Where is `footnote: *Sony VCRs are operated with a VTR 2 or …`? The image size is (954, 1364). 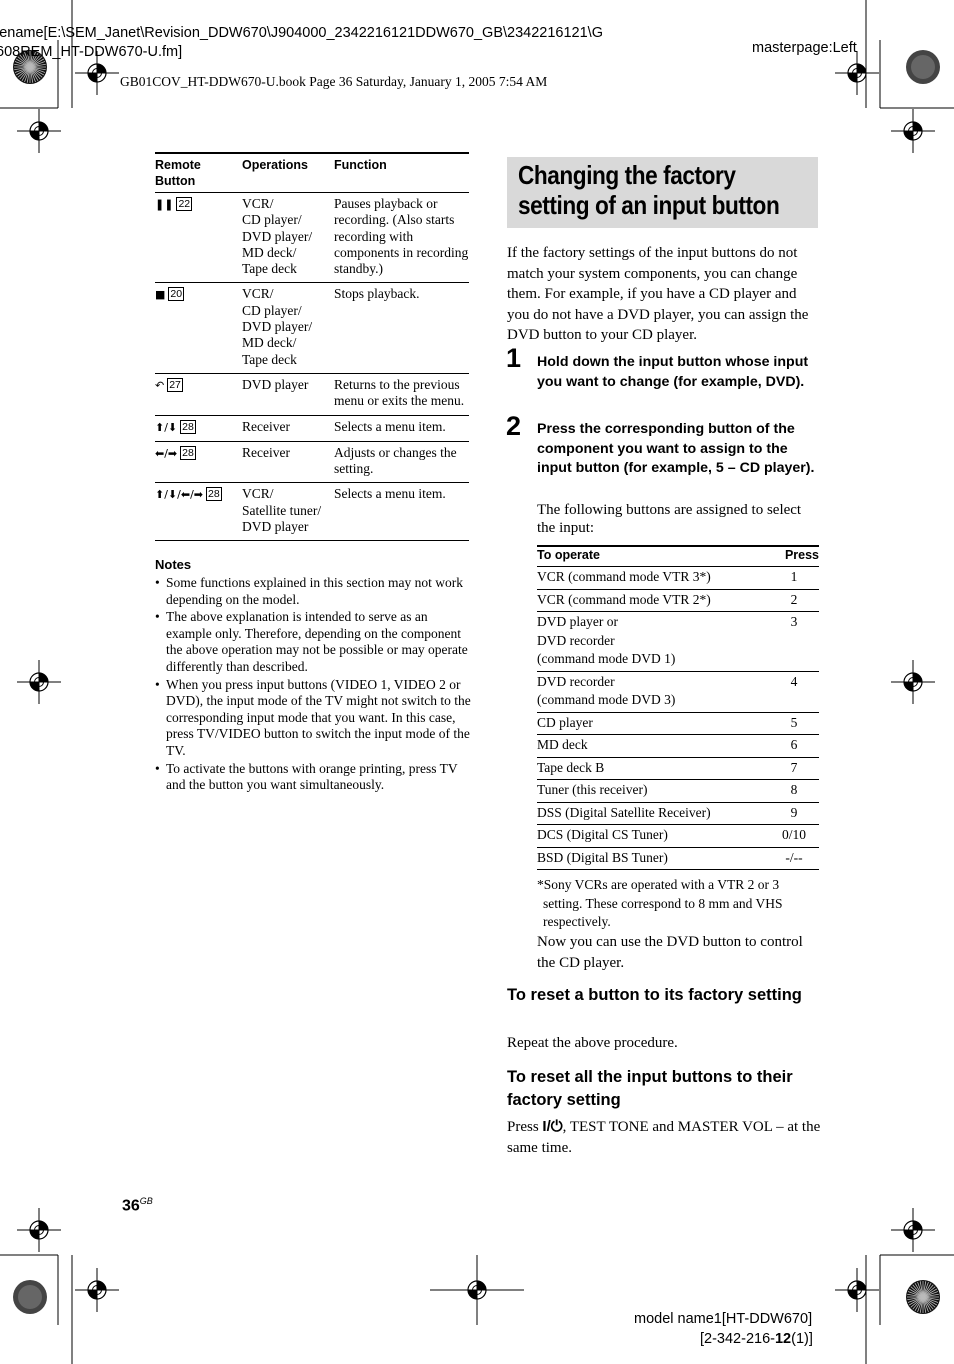
footnote: *Sony VCRs are operated with a VTR 2 or … is located at coordinates (660, 903).